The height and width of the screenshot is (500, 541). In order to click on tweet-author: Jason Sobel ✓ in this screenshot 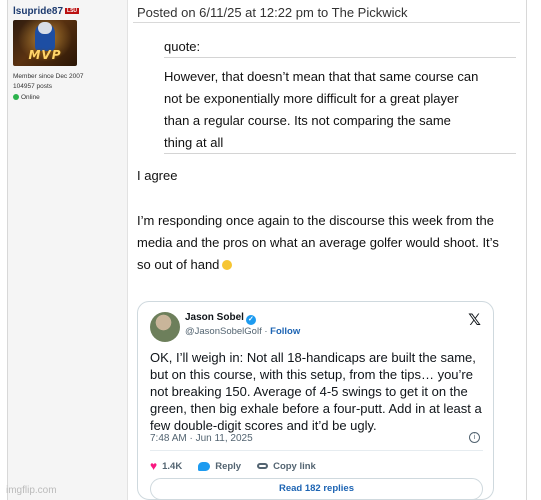, I will do `click(220, 318)`.